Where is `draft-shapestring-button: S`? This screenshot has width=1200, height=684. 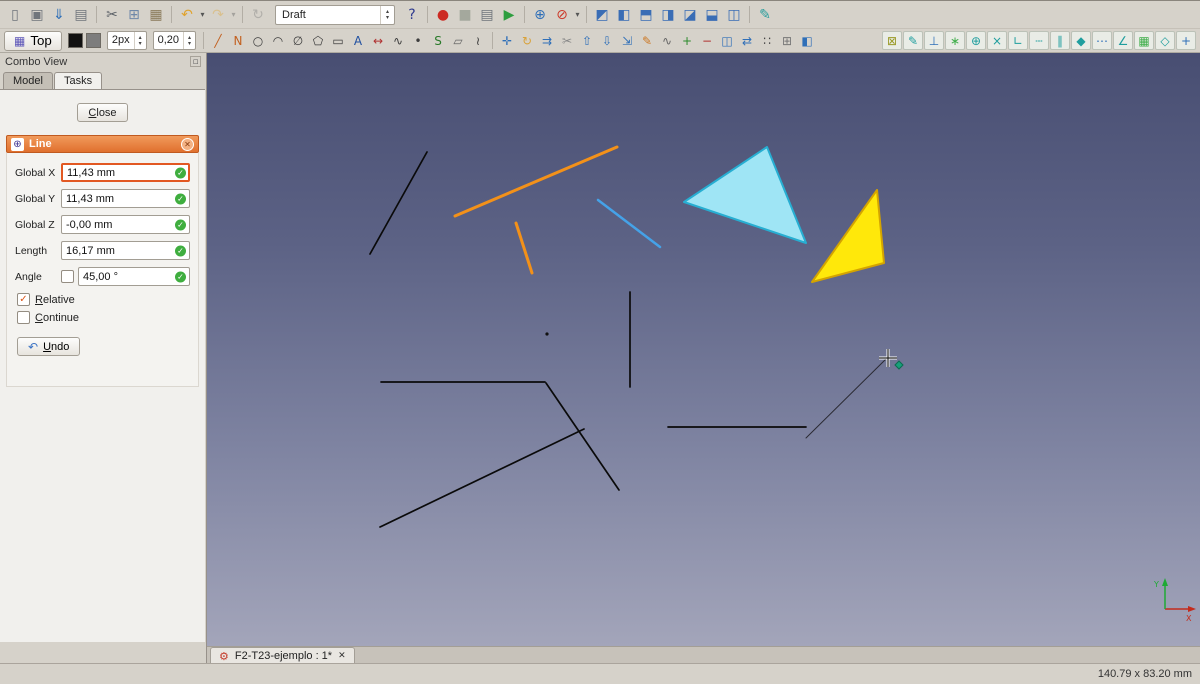
draft-shapestring-button: S is located at coordinates (438, 40).